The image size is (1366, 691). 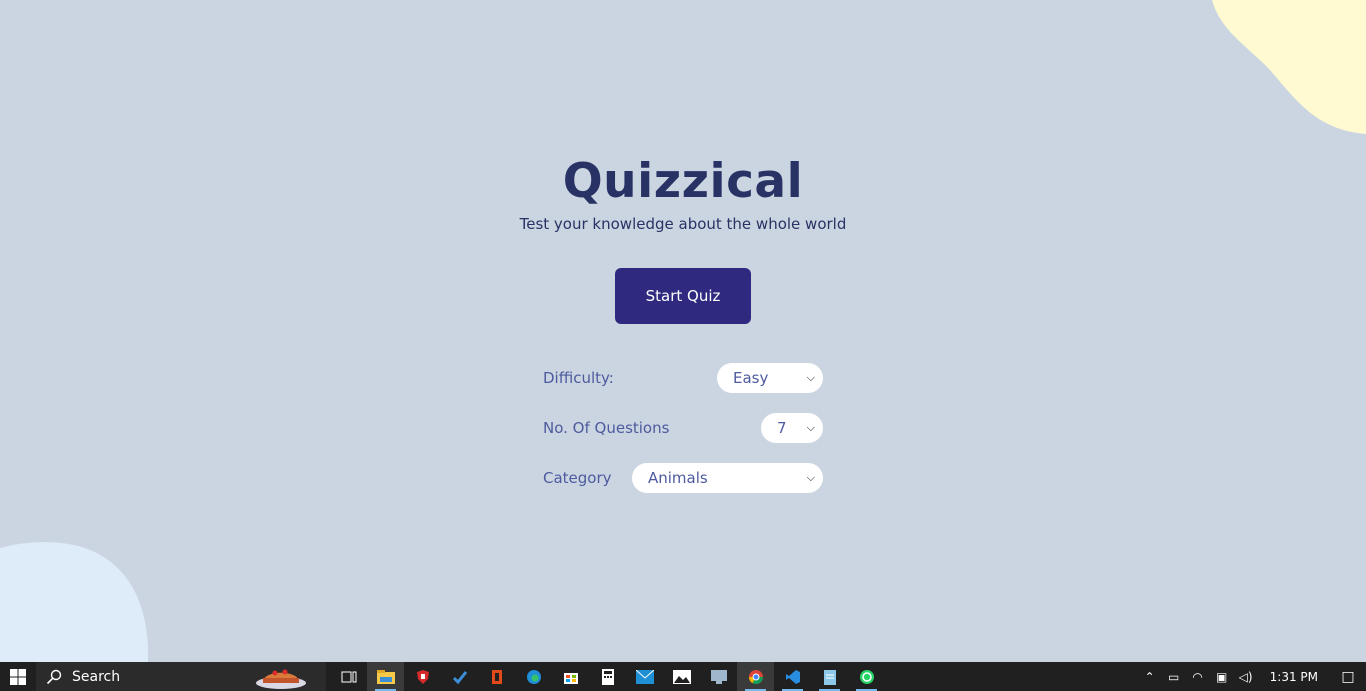 I want to click on taskbar: Search ⌃ ▭ ◠ ▣ ◁) 1:31 PM □, so click(x=683, y=676).